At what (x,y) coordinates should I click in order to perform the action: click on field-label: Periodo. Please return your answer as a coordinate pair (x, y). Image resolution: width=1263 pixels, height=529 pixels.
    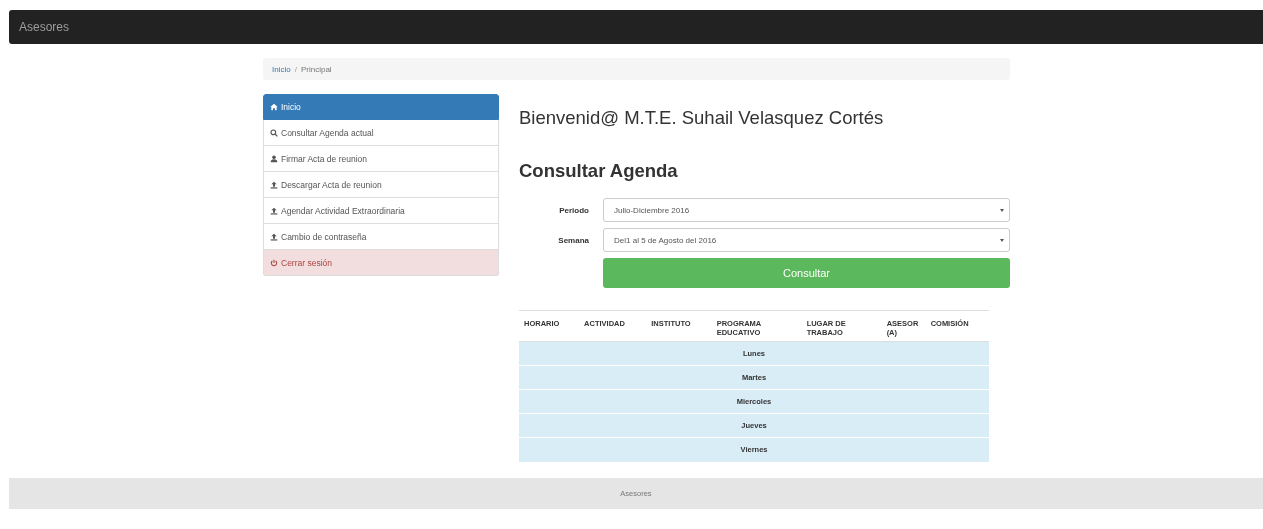
    Looking at the image, I should click on (574, 210).